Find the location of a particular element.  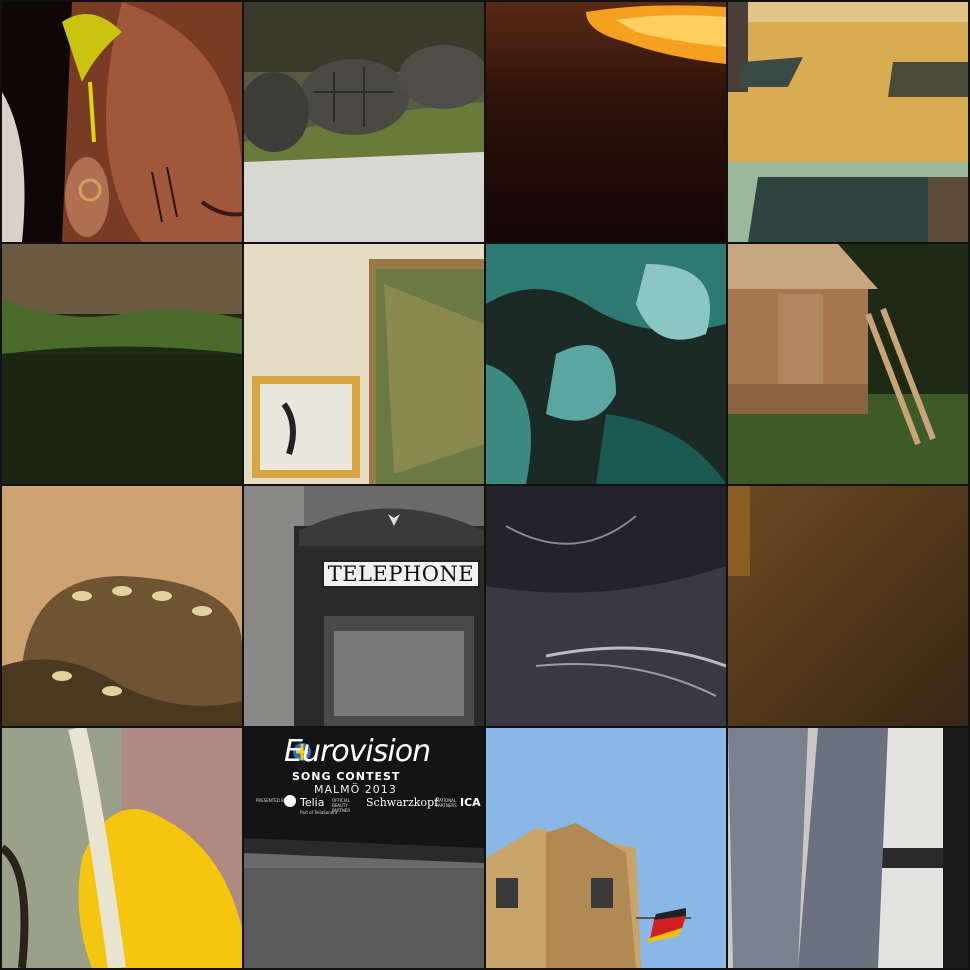

tile-coral is located at coordinates (606, 364).